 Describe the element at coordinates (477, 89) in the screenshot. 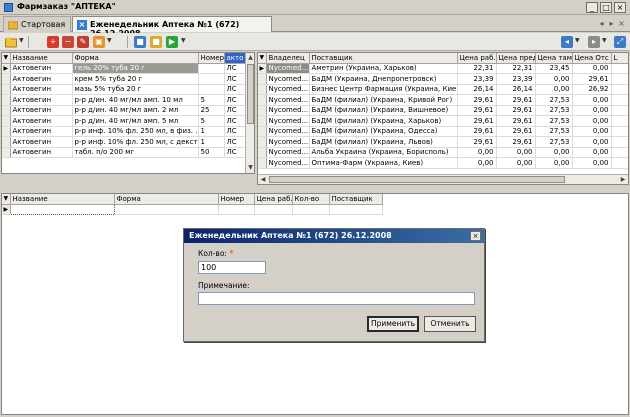

I see `cell-price-work: 26,14` at that location.